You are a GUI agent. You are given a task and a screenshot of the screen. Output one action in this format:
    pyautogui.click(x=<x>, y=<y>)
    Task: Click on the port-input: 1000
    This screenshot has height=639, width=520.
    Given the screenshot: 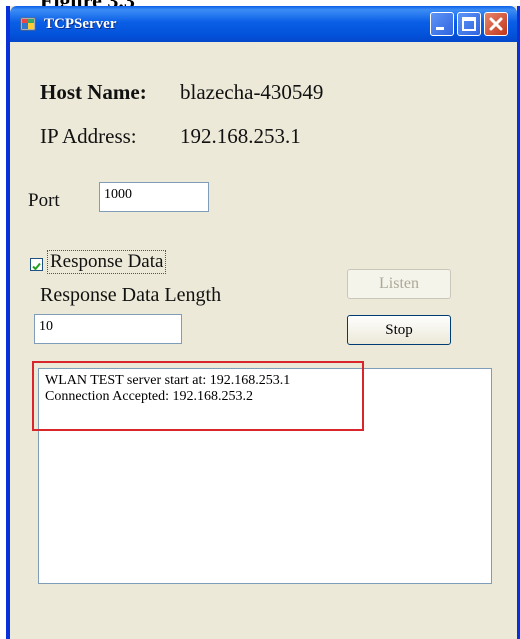 What is the action you would take?
    pyautogui.click(x=154, y=197)
    